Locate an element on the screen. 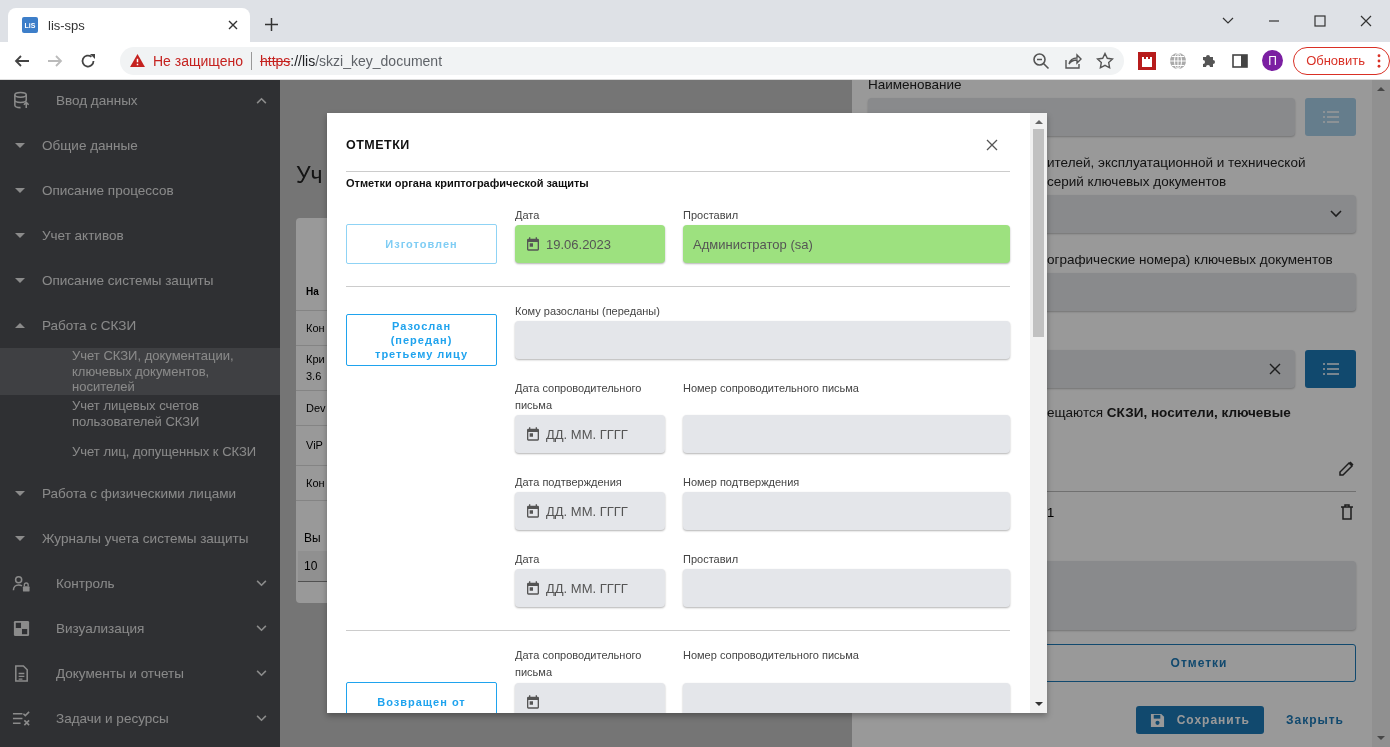 Image resolution: width=1390 pixels, height=747 pixels. menu-item: Ввод данных is located at coordinates (140, 100).